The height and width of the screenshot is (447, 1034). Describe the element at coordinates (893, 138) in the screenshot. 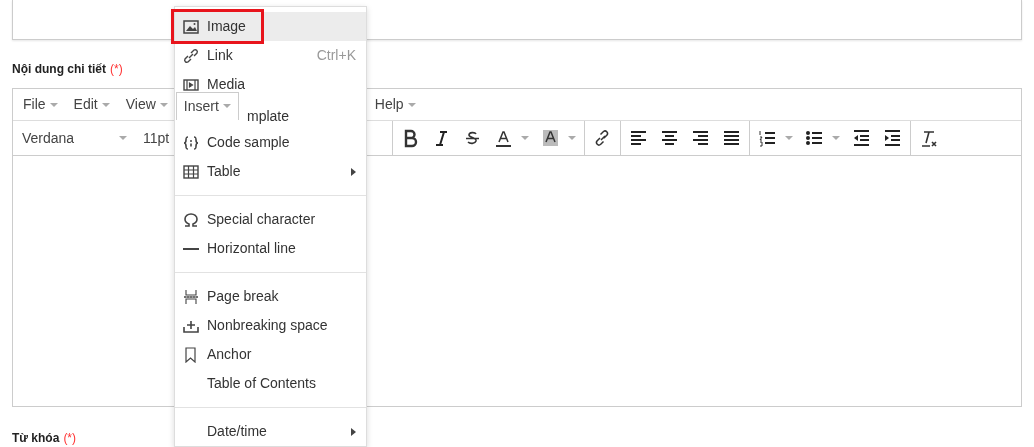

I see `indent-icon` at that location.